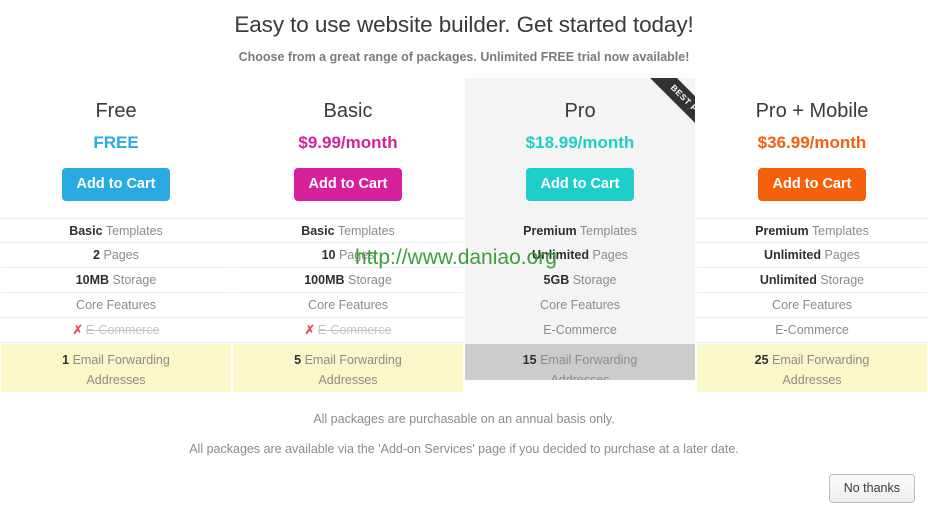  Describe the element at coordinates (324, 280) in the screenshot. I see `feature-value: 100MB` at that location.